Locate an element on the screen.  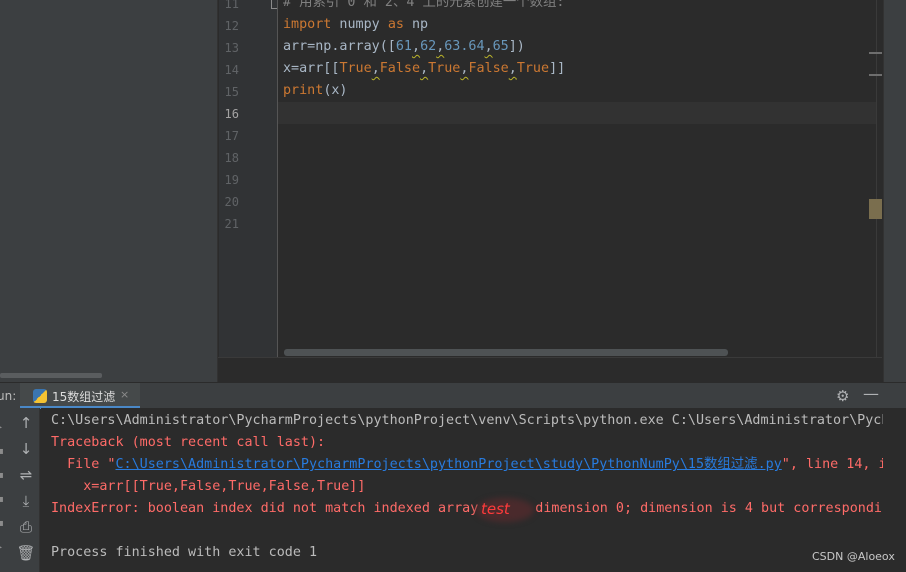
current-line-highlight is located at coordinates (578, 113).